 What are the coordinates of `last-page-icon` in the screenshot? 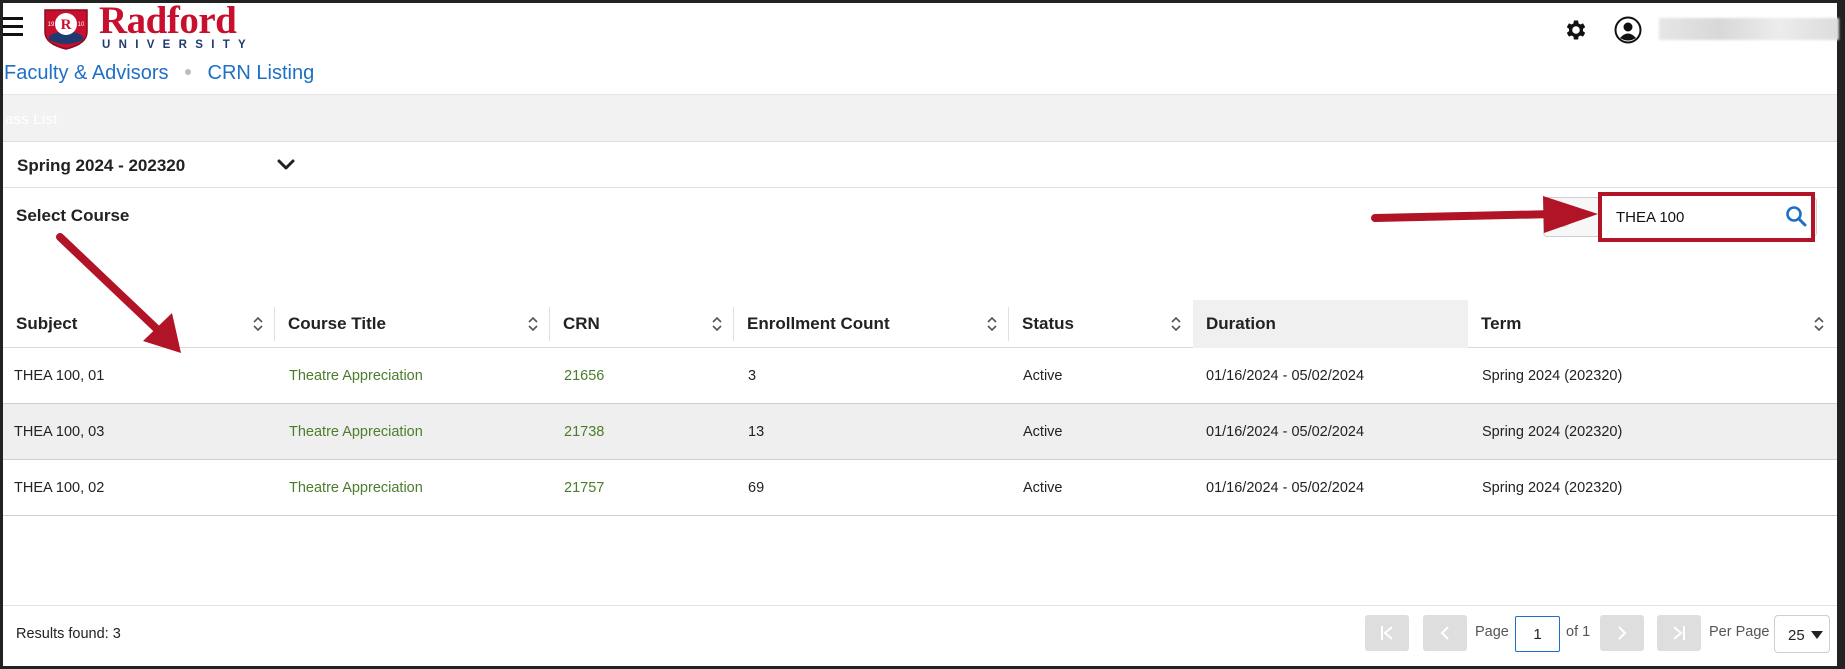 It's located at (1679, 633).